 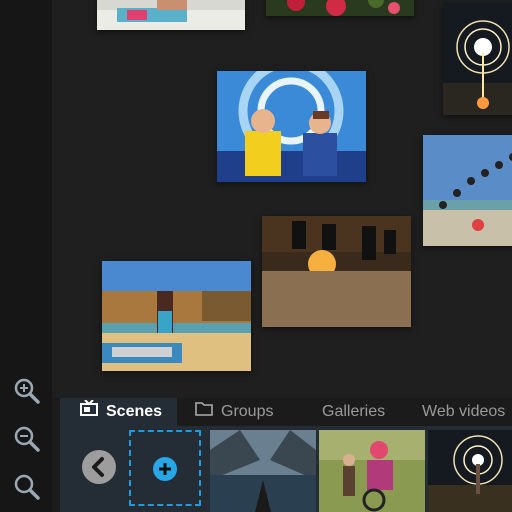 I want to click on photo-skydivers, so click(x=336, y=271).